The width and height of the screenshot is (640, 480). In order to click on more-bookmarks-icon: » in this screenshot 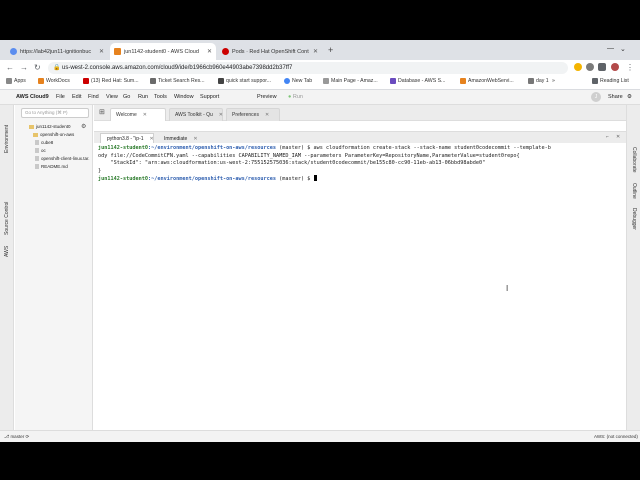, I will do `click(553, 81)`.